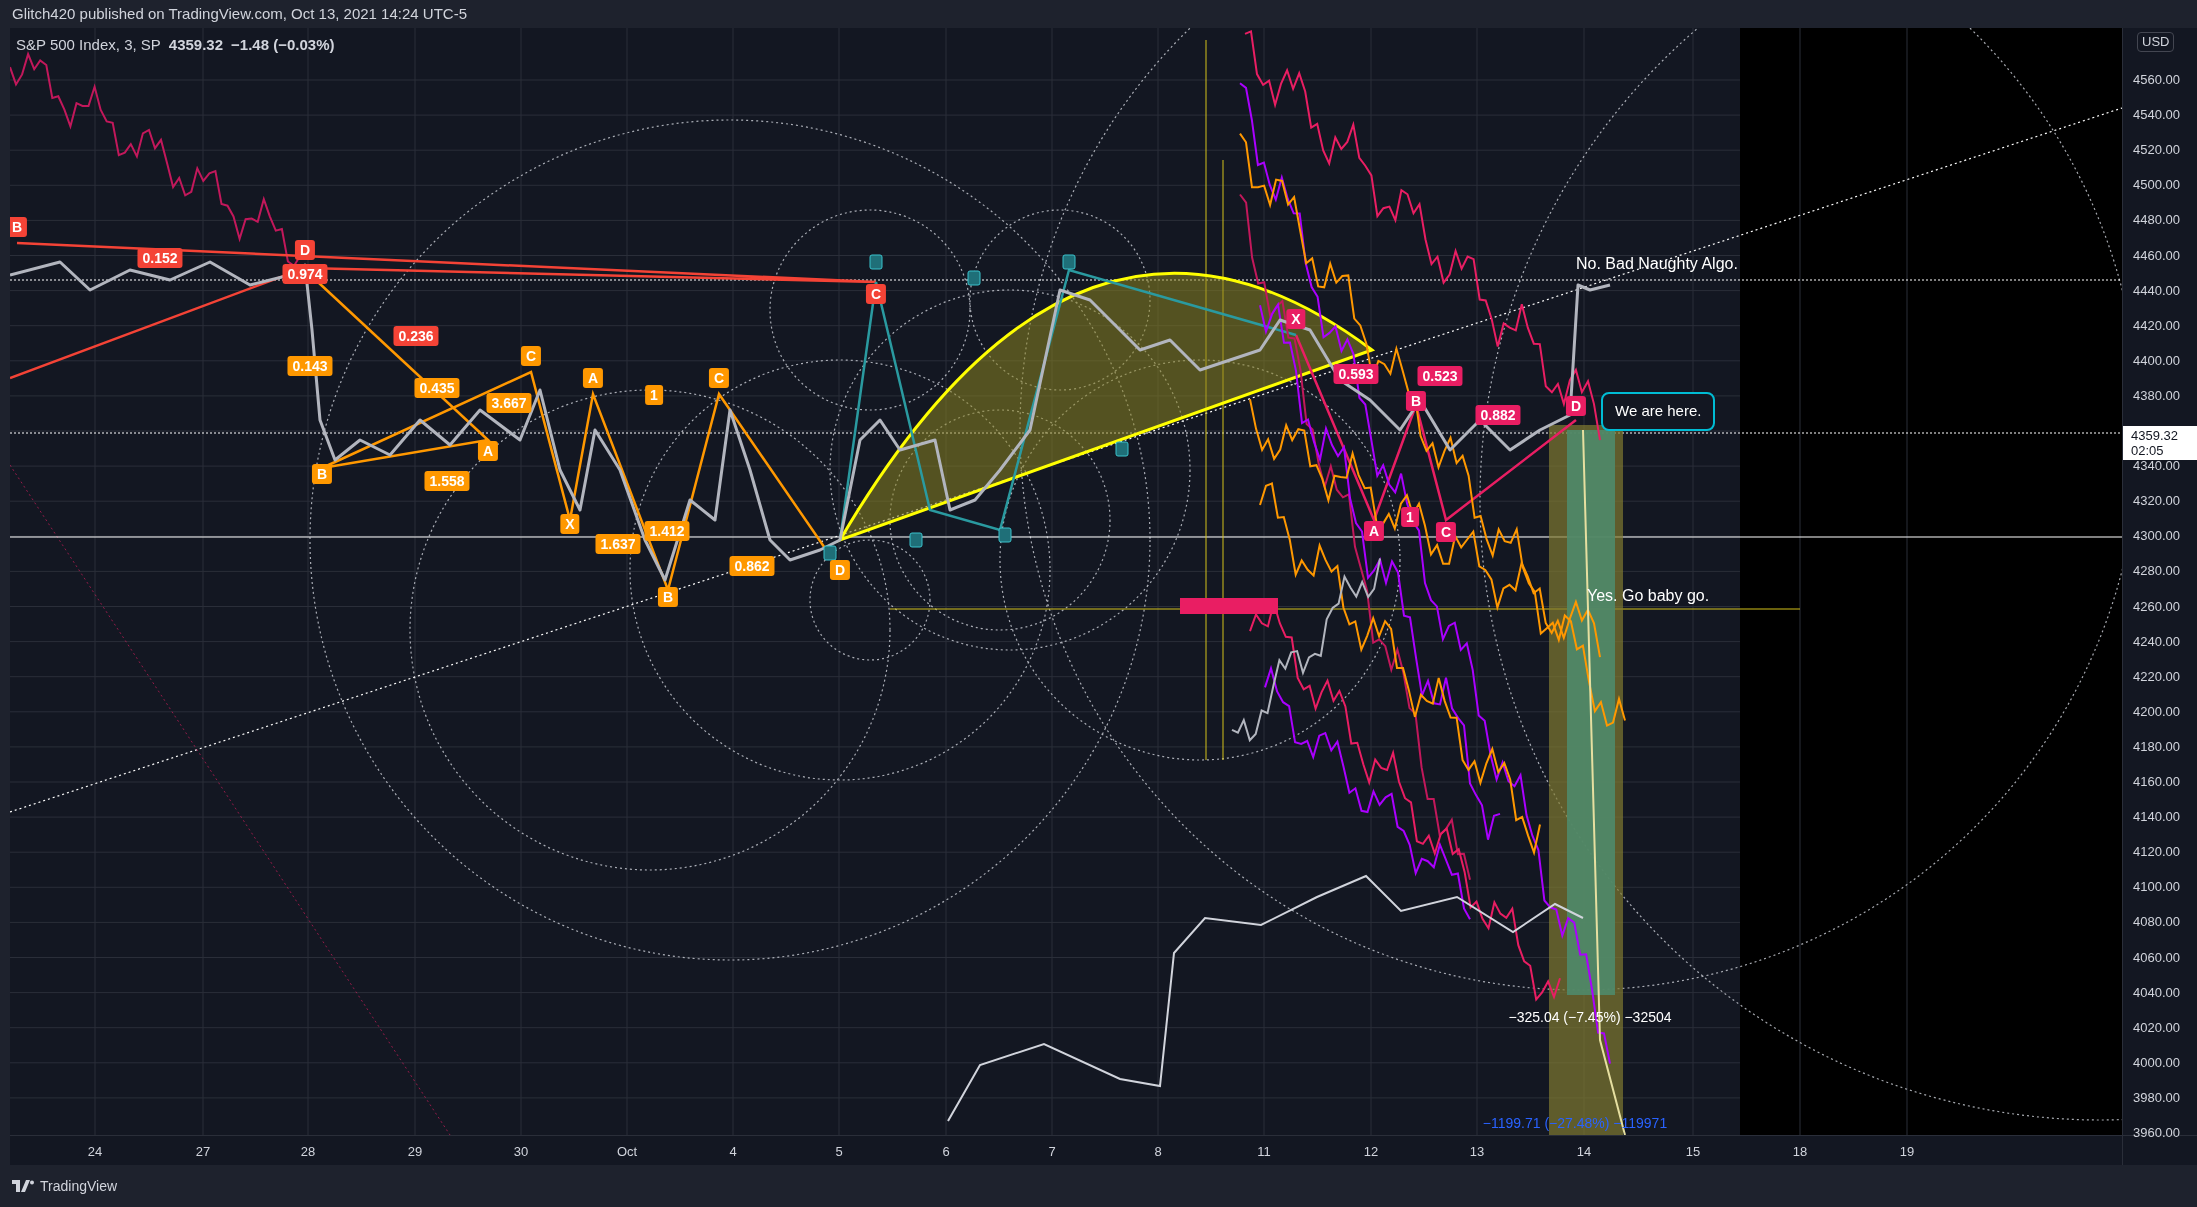  I want to click on time-label: Oct, so click(627, 1152).